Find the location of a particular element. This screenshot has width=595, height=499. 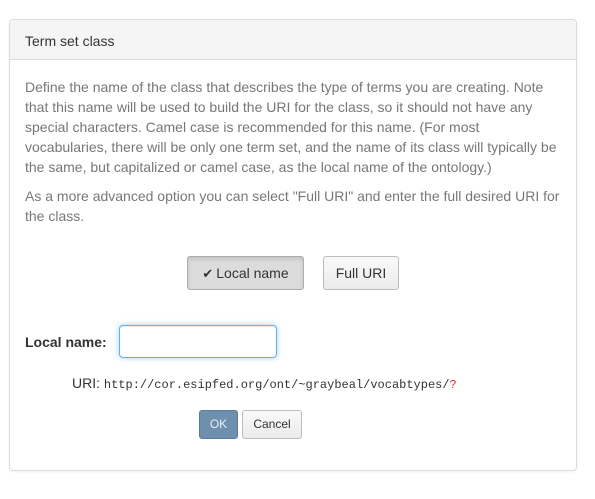

uri-unknown-mark: ? is located at coordinates (453, 385).